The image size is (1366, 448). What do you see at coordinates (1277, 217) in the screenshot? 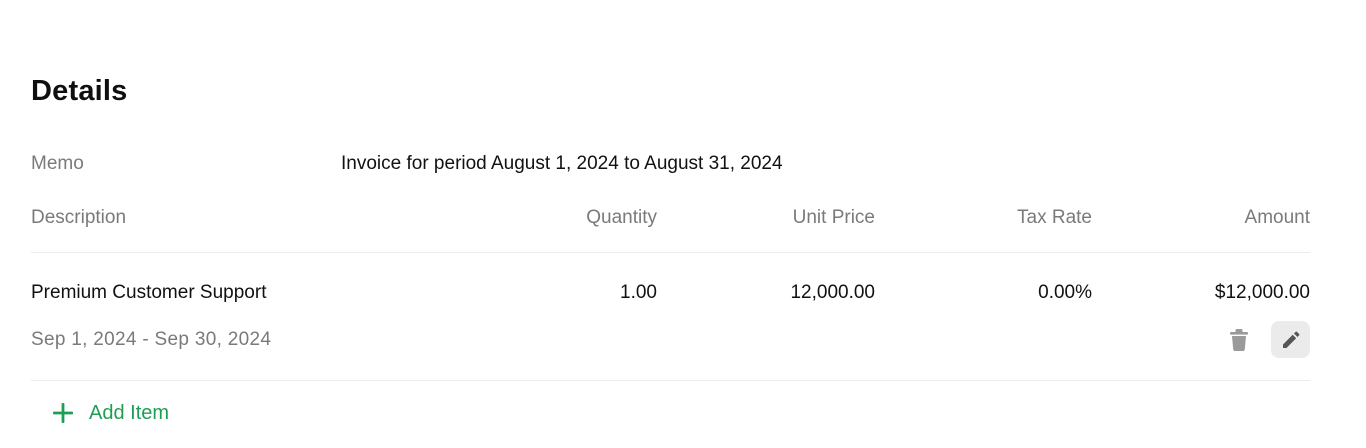
I see `column-header-amount: Amount` at bounding box center [1277, 217].